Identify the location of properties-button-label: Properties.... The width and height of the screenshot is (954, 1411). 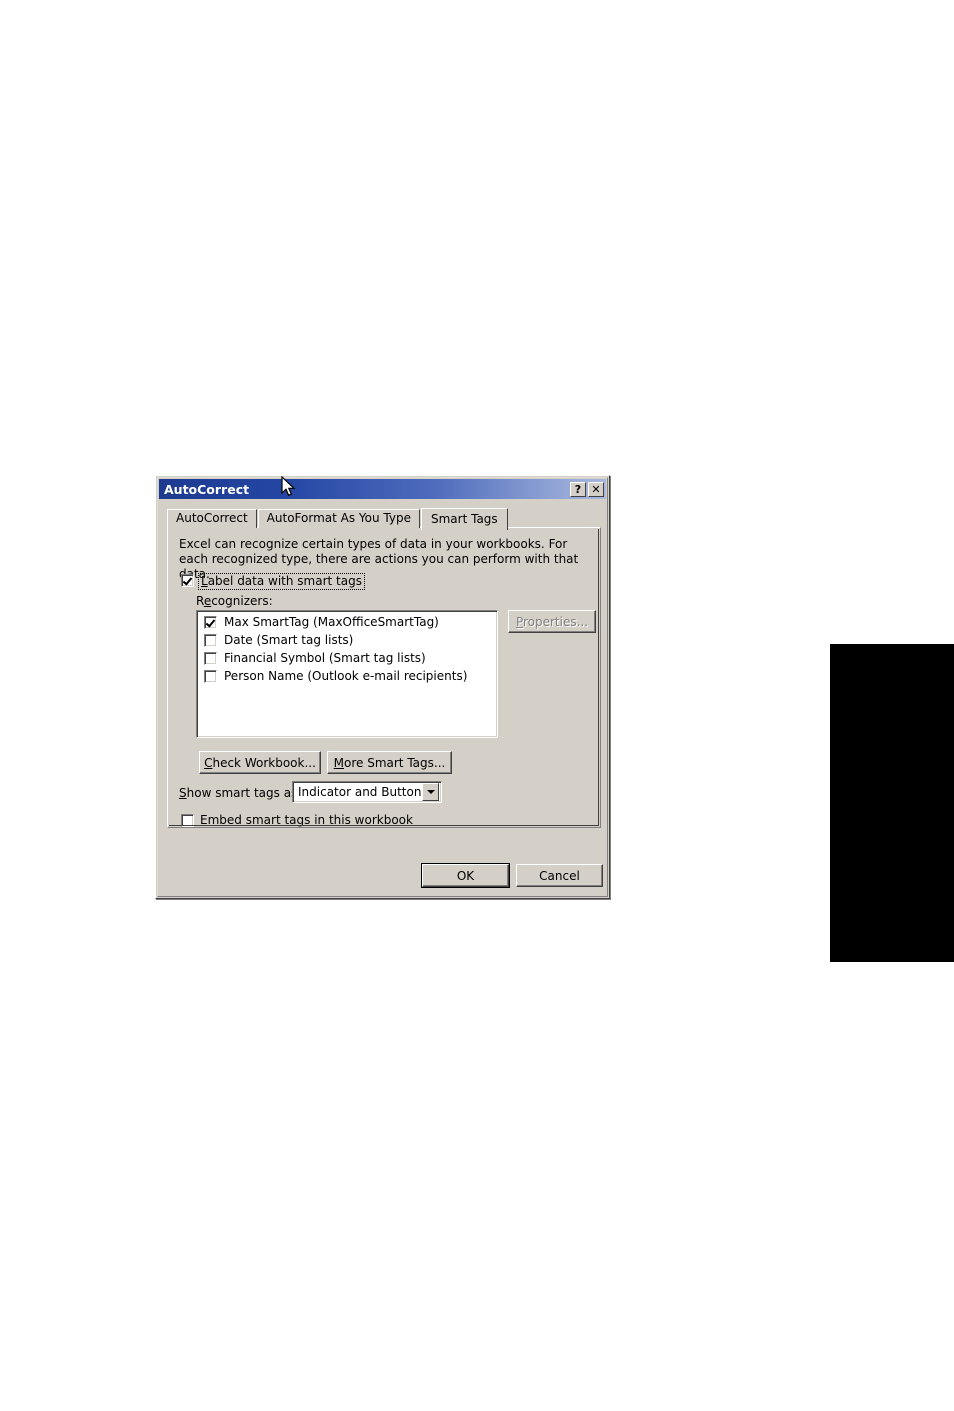
(552, 621).